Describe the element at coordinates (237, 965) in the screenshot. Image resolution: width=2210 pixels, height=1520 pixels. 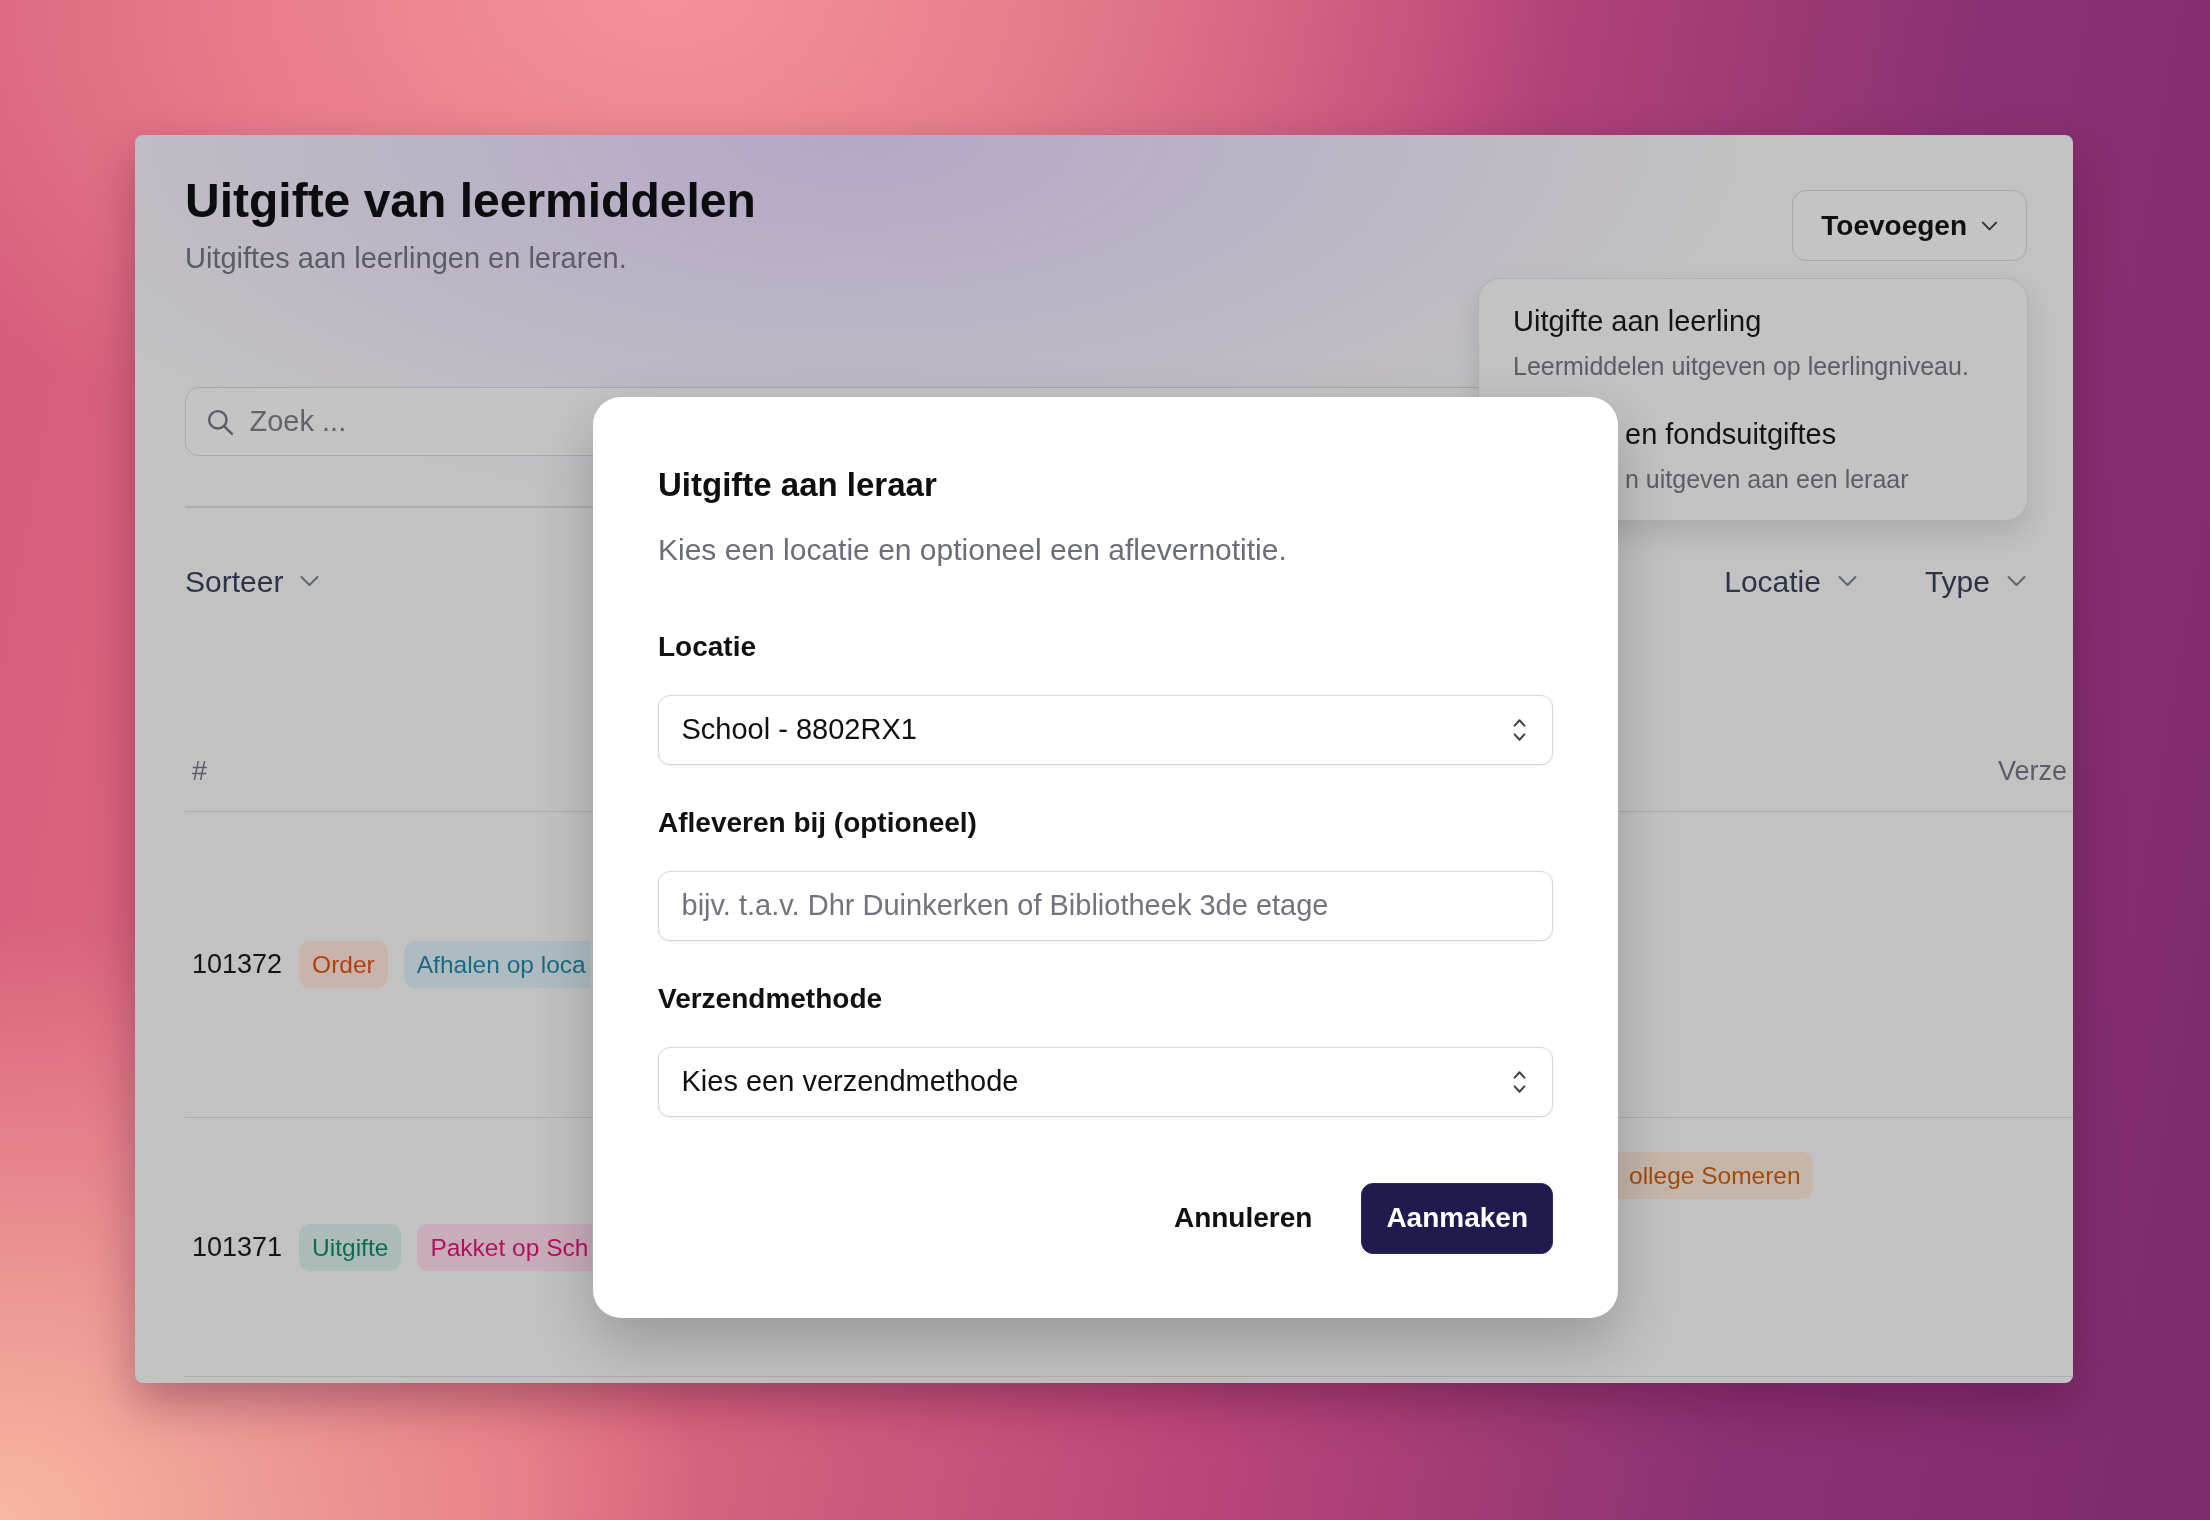
I see `order-number: 101372` at that location.